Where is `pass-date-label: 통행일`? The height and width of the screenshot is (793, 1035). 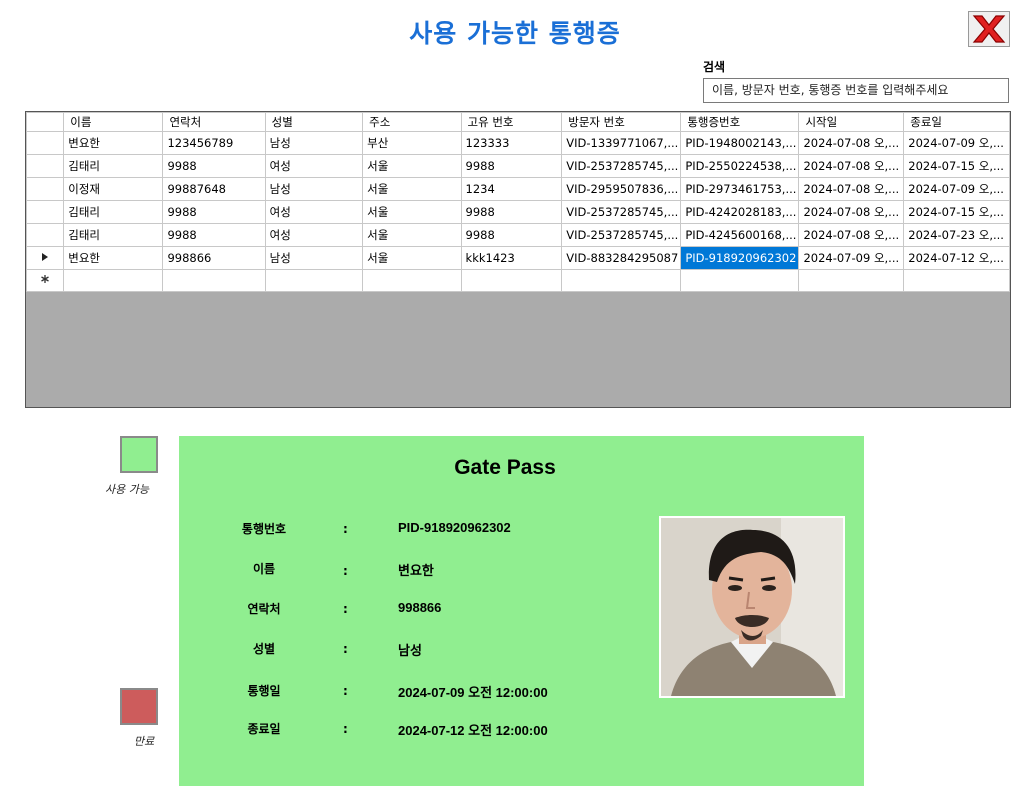
pass-date-label: 통행일 is located at coordinates (264, 691).